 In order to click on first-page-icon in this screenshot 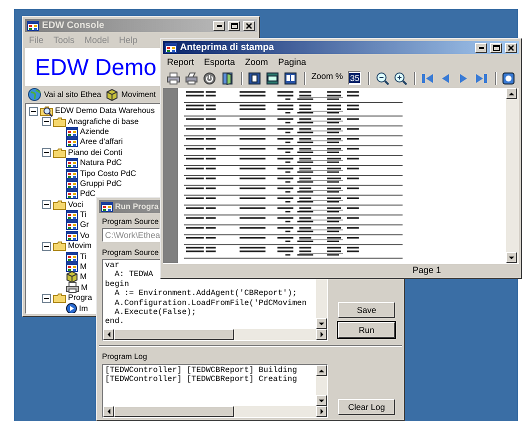, I will do `click(427, 78)`.